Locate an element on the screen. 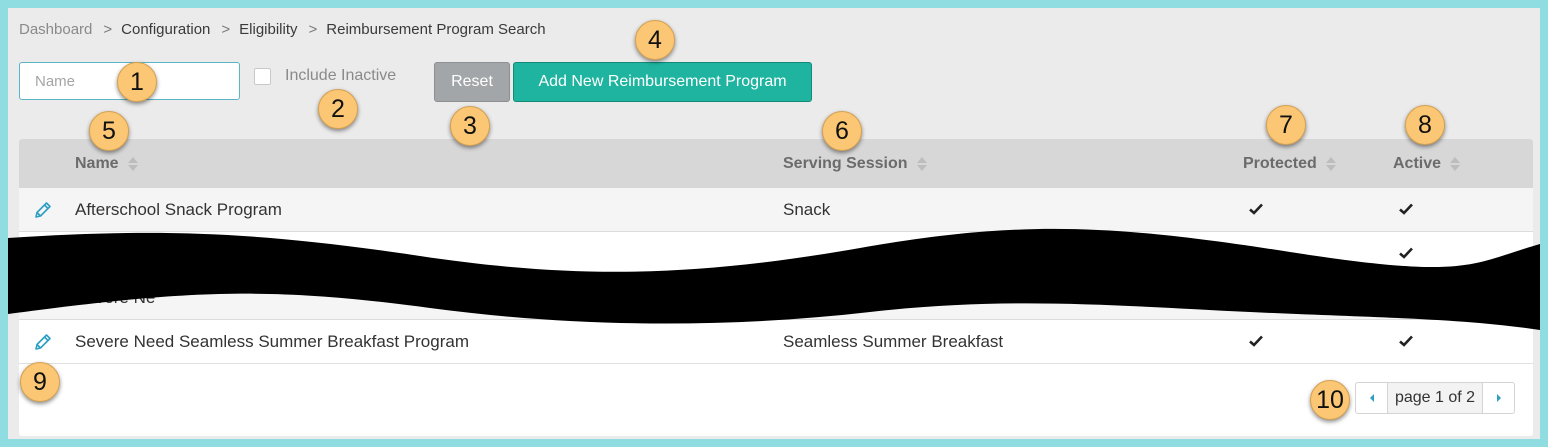  column-header-protected: Protected is located at coordinates (1289, 163).